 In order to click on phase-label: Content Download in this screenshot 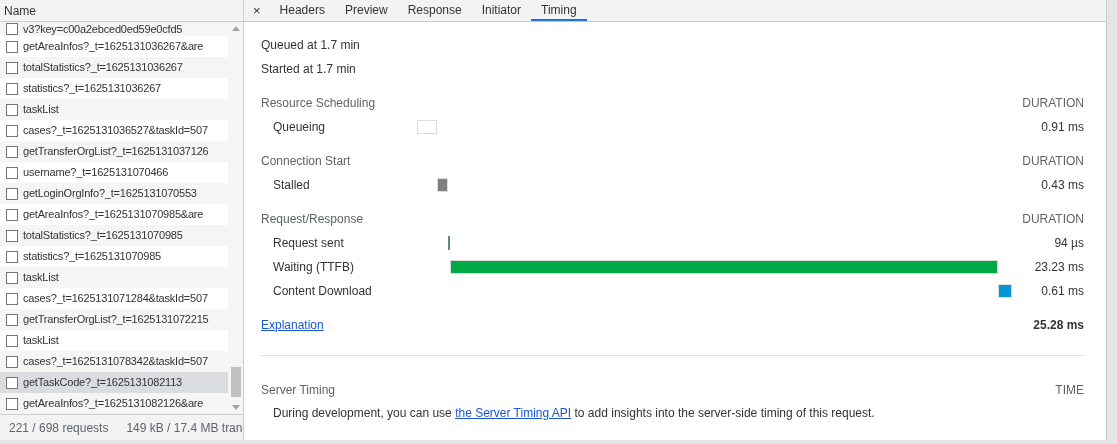, I will do `click(322, 291)`.